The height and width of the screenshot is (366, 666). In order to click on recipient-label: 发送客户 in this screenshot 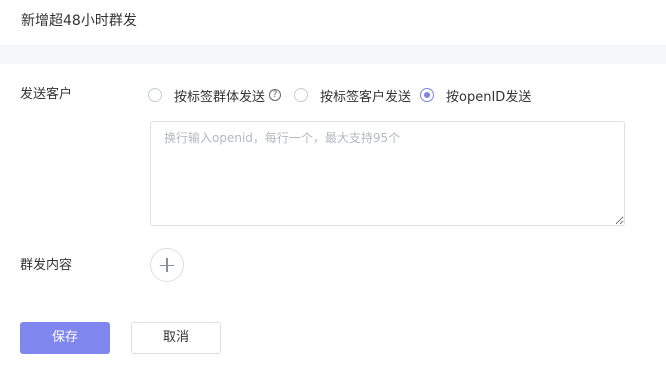, I will do `click(46, 94)`.